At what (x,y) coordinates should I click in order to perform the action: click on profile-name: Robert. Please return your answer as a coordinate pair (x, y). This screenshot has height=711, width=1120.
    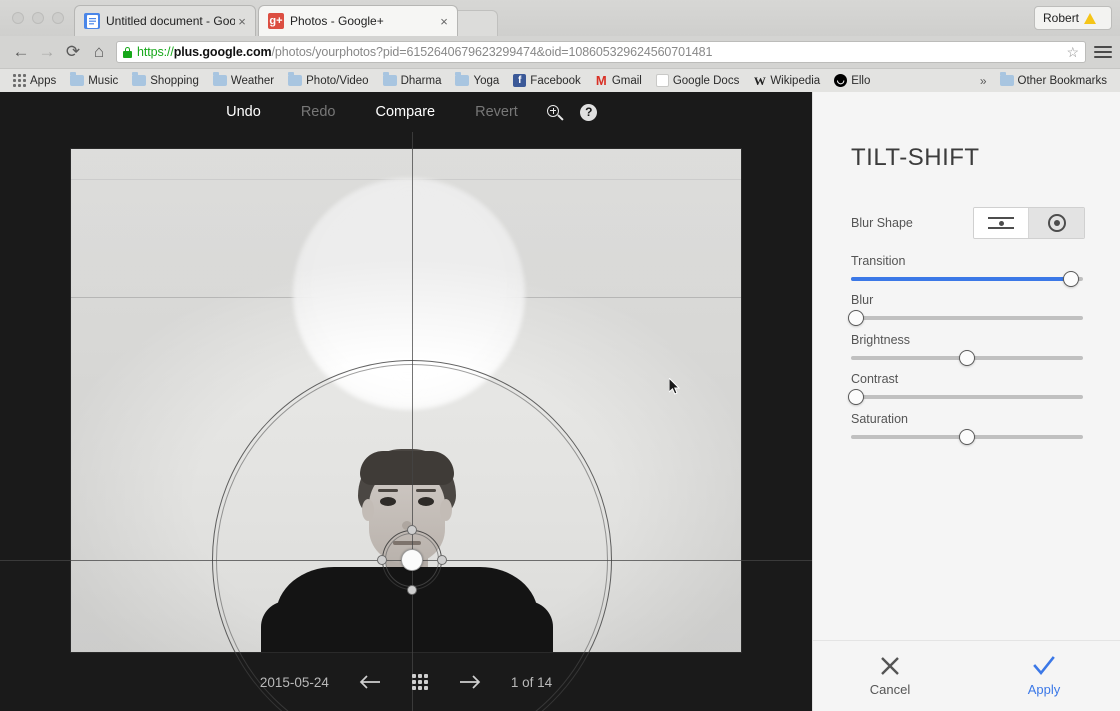
    Looking at the image, I should click on (1061, 18).